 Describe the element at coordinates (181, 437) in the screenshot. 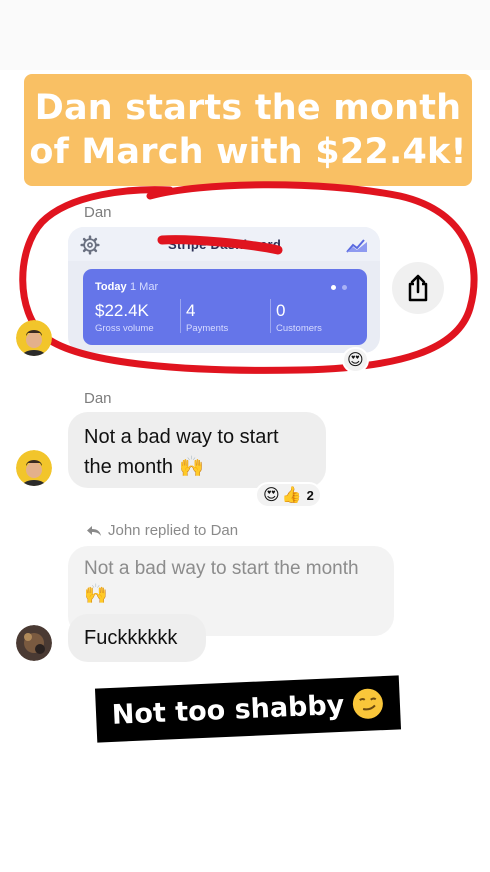

I see `message-line: Not a bad way to start` at that location.